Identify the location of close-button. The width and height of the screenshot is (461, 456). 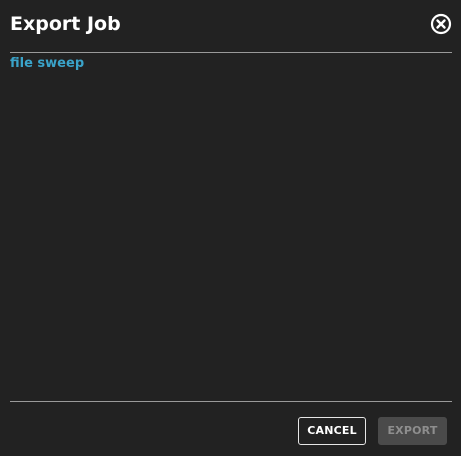
(441, 24).